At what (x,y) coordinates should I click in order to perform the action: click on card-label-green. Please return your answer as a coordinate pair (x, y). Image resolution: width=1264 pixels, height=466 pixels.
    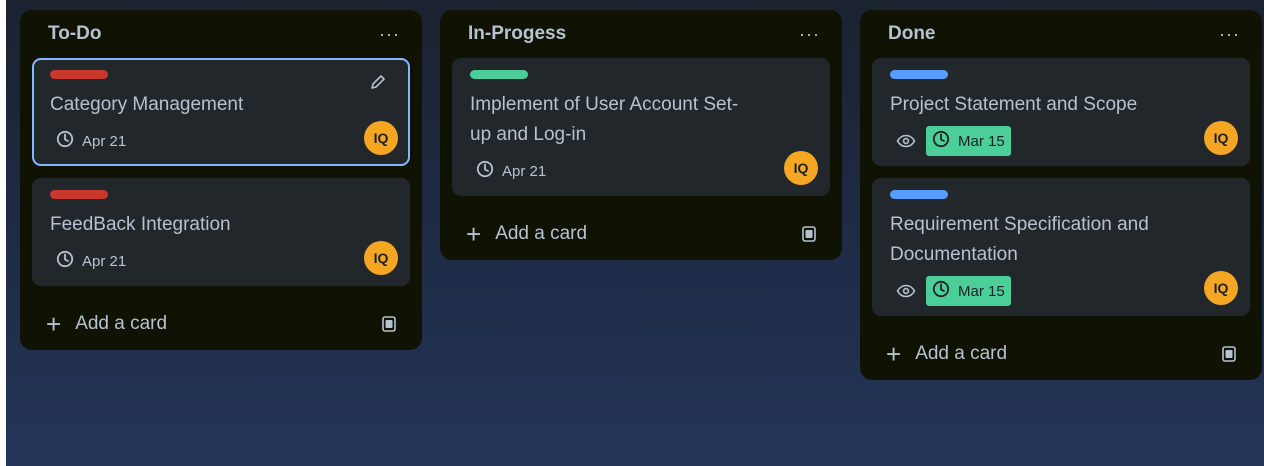
    Looking at the image, I should click on (499, 74).